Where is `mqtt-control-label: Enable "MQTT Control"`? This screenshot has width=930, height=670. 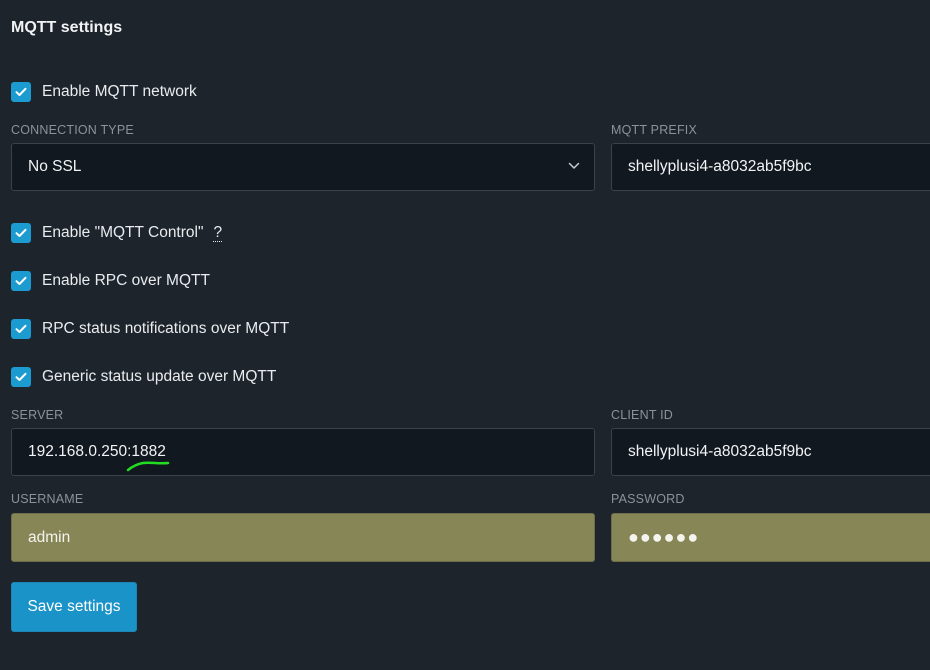
mqtt-control-label: Enable "MQTT Control" is located at coordinates (123, 232).